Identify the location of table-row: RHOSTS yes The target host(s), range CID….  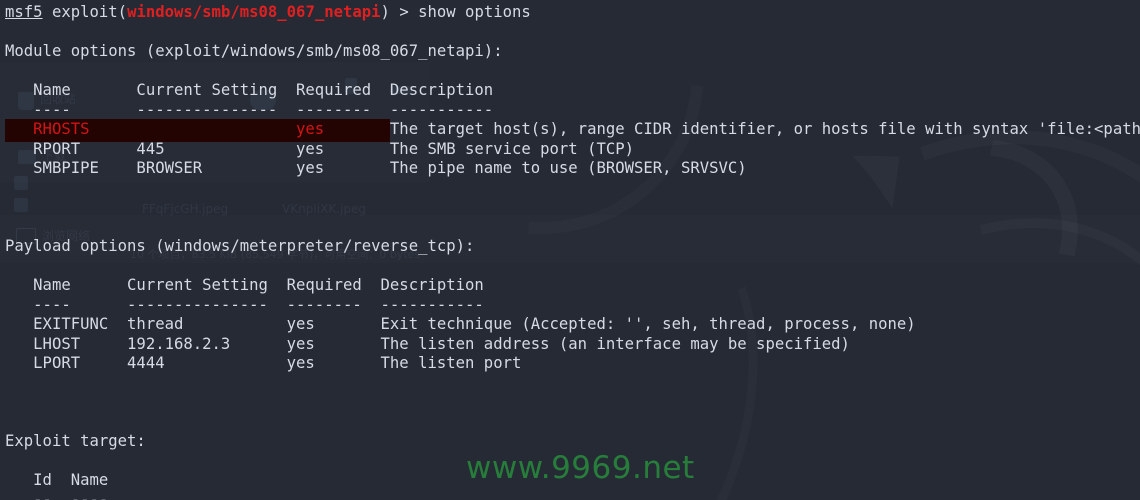
(572, 130).